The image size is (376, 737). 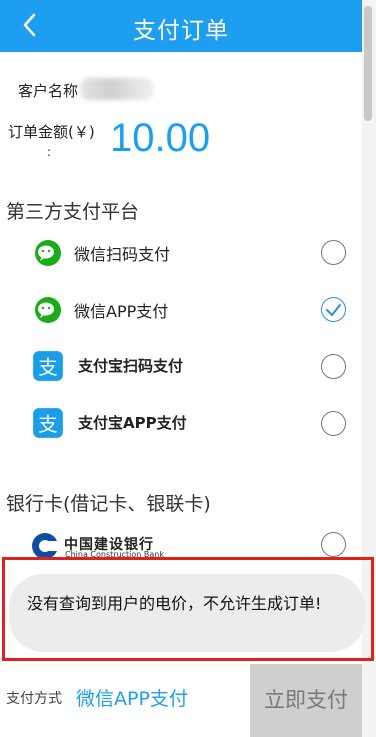 What do you see at coordinates (121, 311) in the screenshot?
I see `payment-option-label: 微信APP支付` at bounding box center [121, 311].